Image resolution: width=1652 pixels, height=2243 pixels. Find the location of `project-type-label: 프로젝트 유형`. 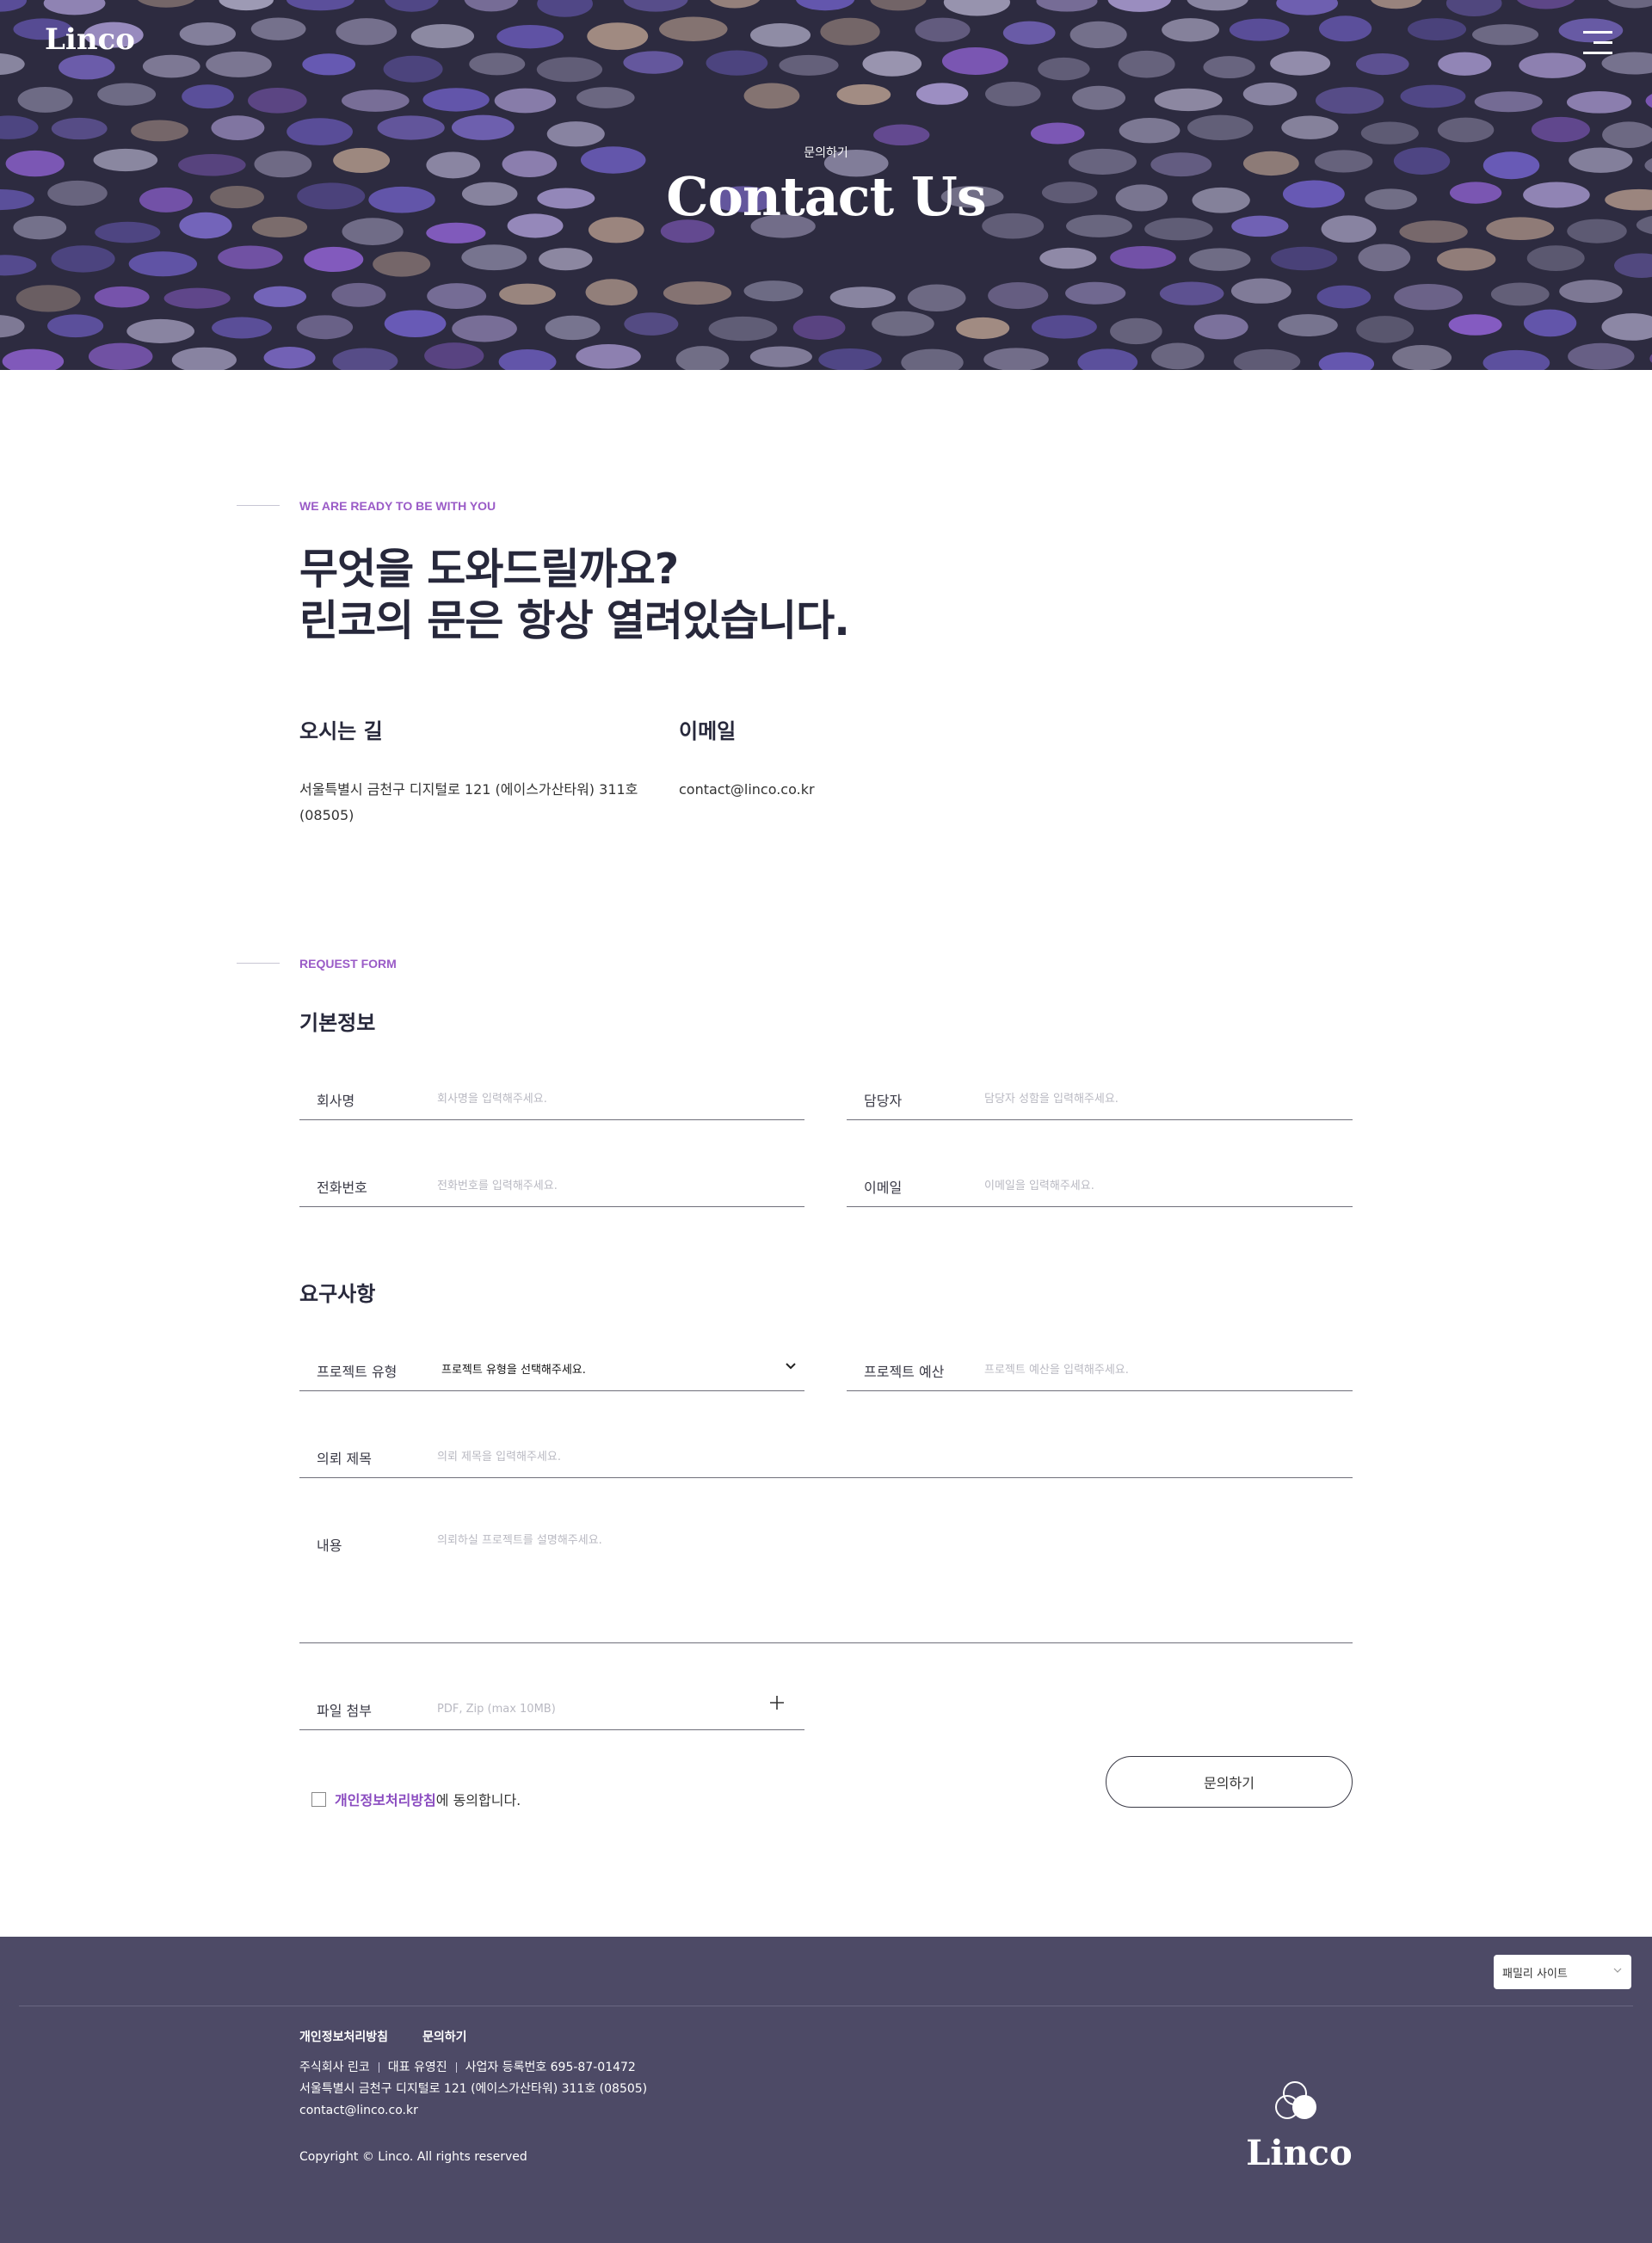

project-type-label: 프로젝트 유형 is located at coordinates (357, 1372).